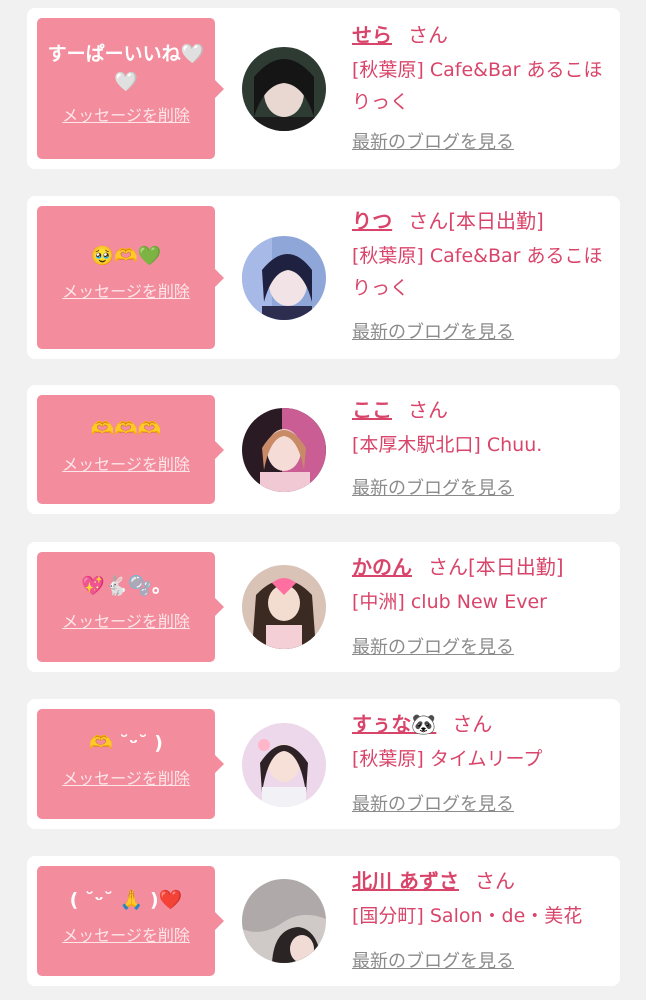 This screenshot has width=646, height=1000. Describe the element at coordinates (130, 764) in the screenshot. I see `message-bubble: 🫶 ˘ᵕ˘ ) メッセージを削除` at that location.